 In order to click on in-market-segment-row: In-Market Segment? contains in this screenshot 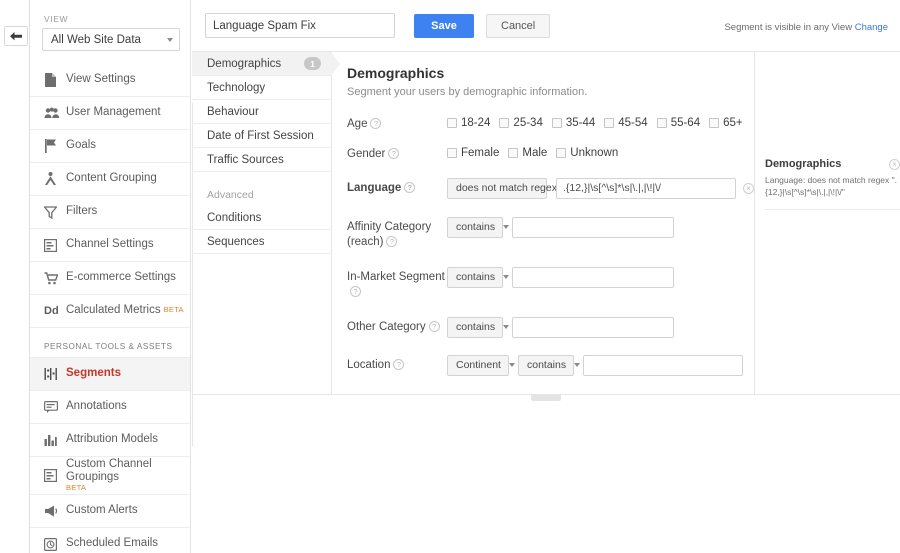, I will do `click(550, 283)`.